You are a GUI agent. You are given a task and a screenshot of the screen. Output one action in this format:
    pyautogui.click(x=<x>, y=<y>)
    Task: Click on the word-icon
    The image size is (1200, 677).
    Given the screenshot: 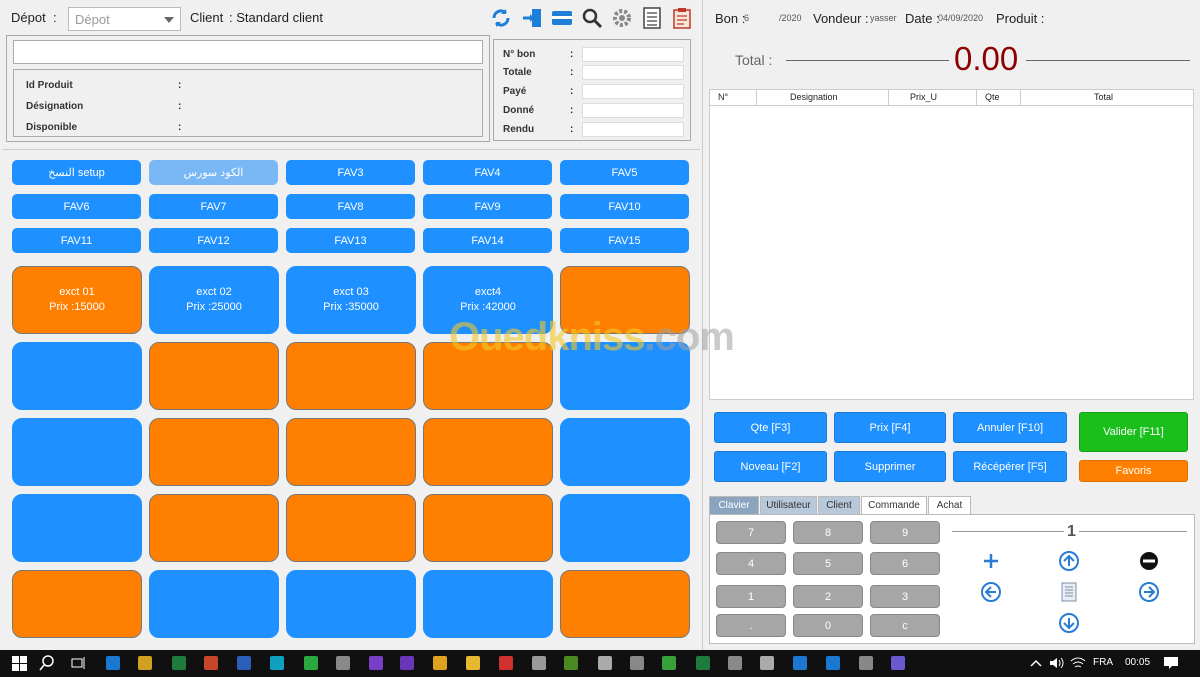 What is the action you would take?
    pyautogui.click(x=244, y=663)
    